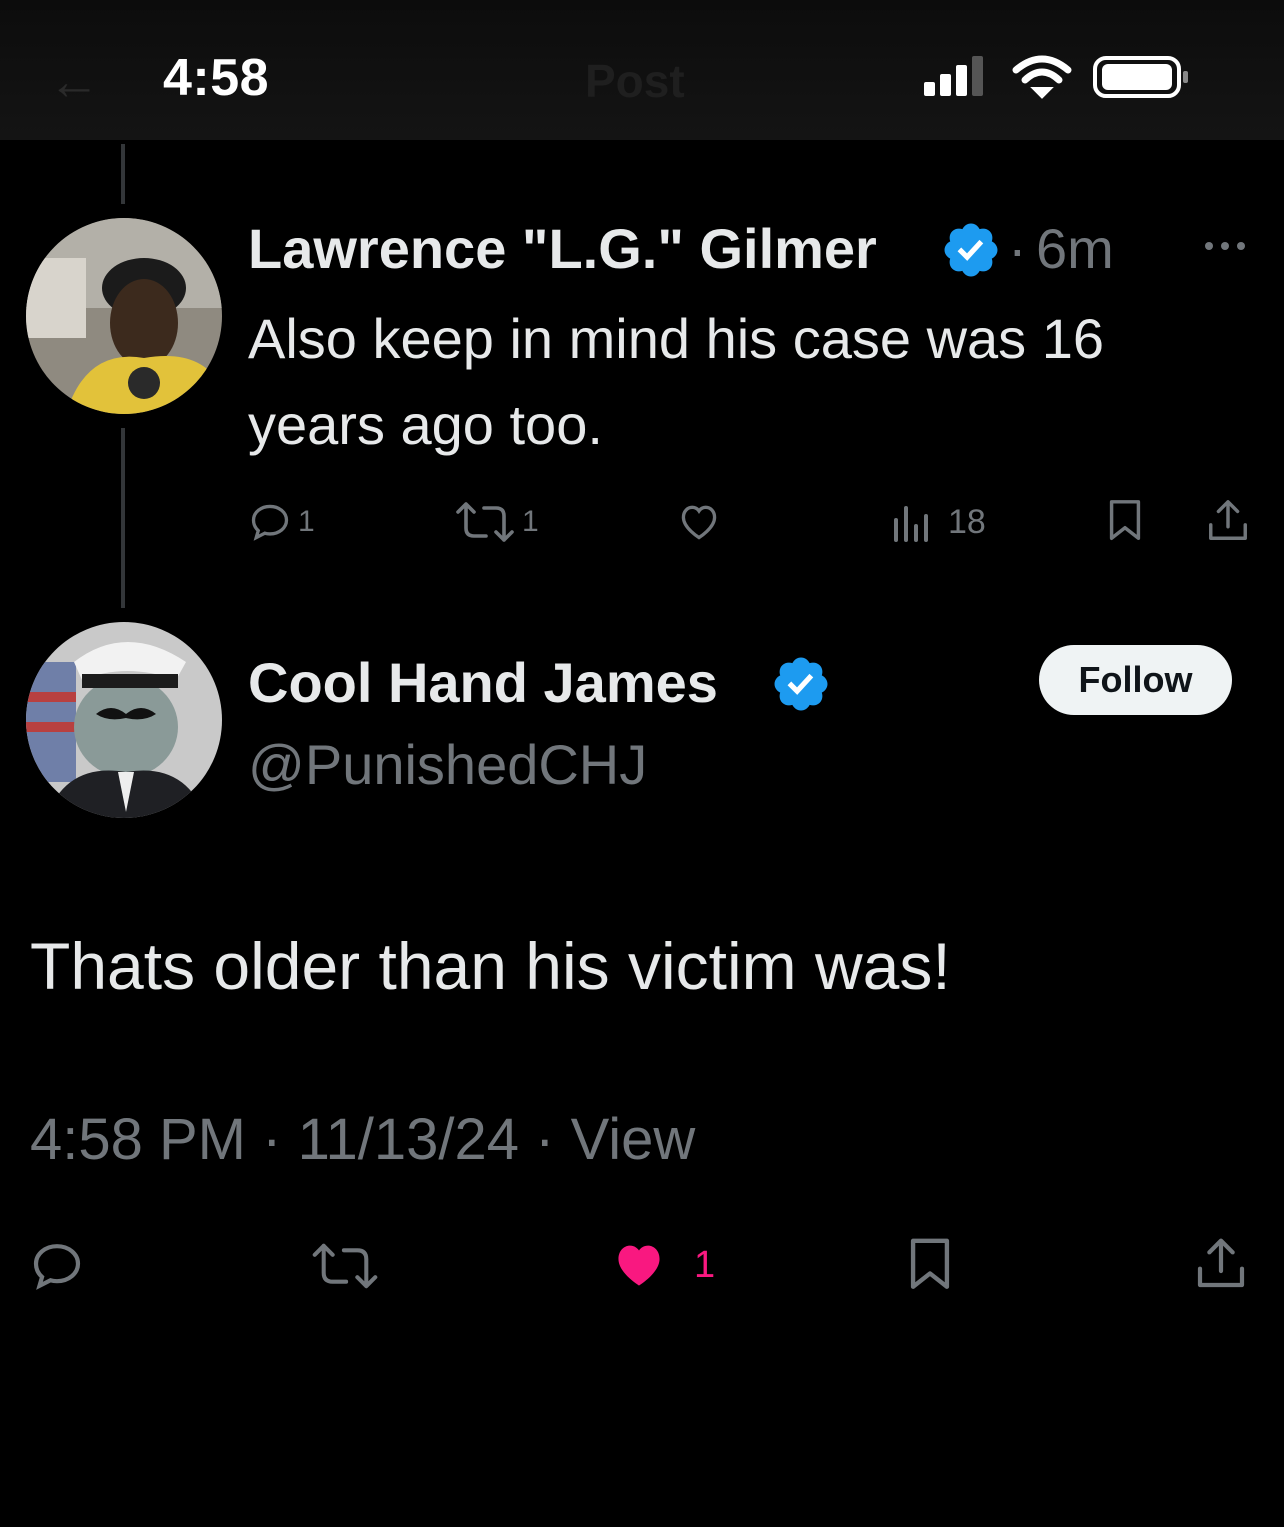 This screenshot has width=1284, height=1527. I want to click on parent-repost-button: 1, so click(495, 522).